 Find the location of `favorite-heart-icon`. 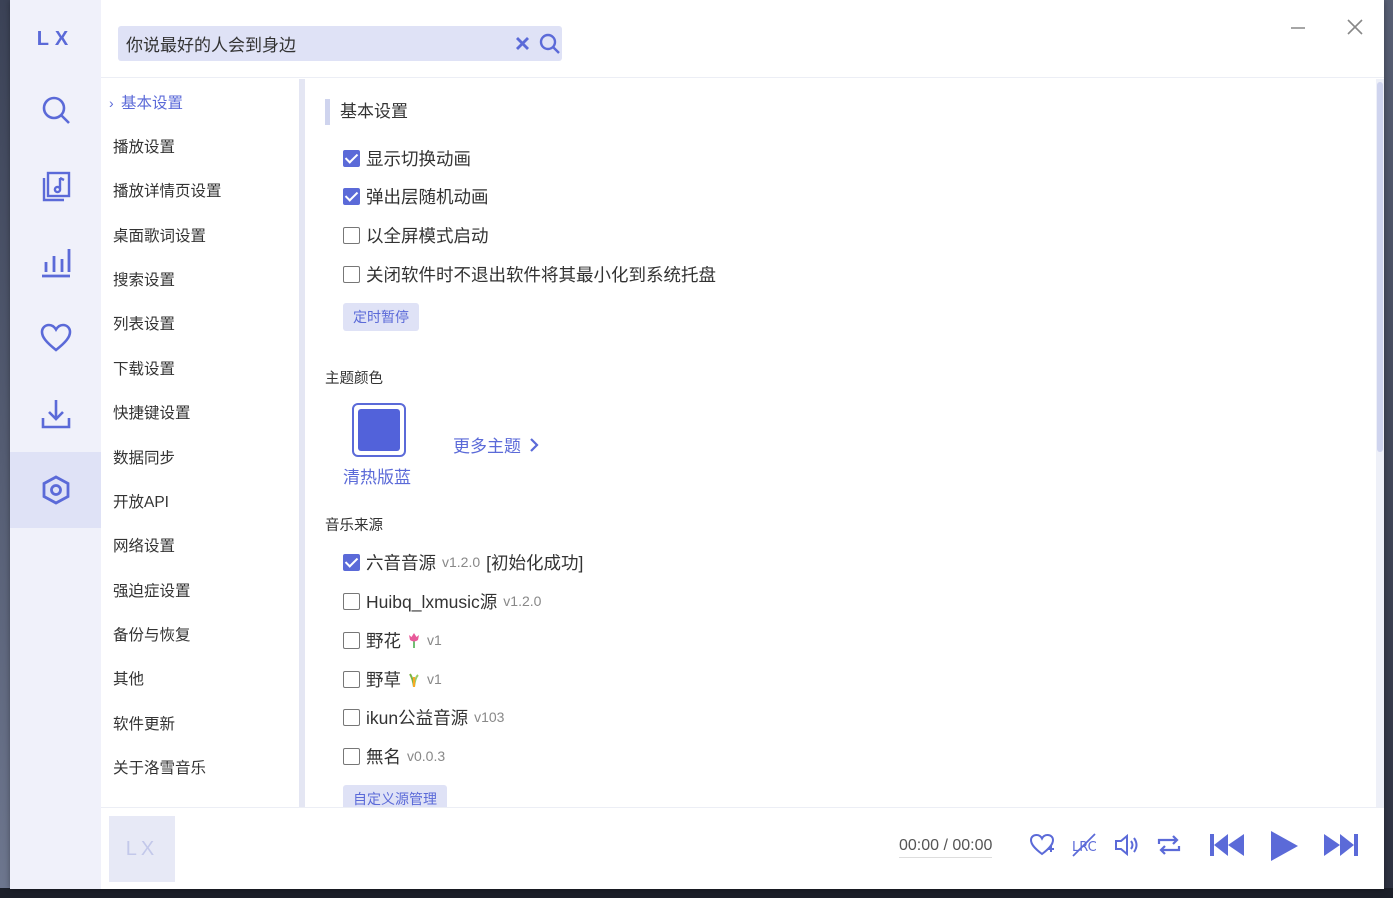

favorite-heart-icon is located at coordinates (1042, 845).